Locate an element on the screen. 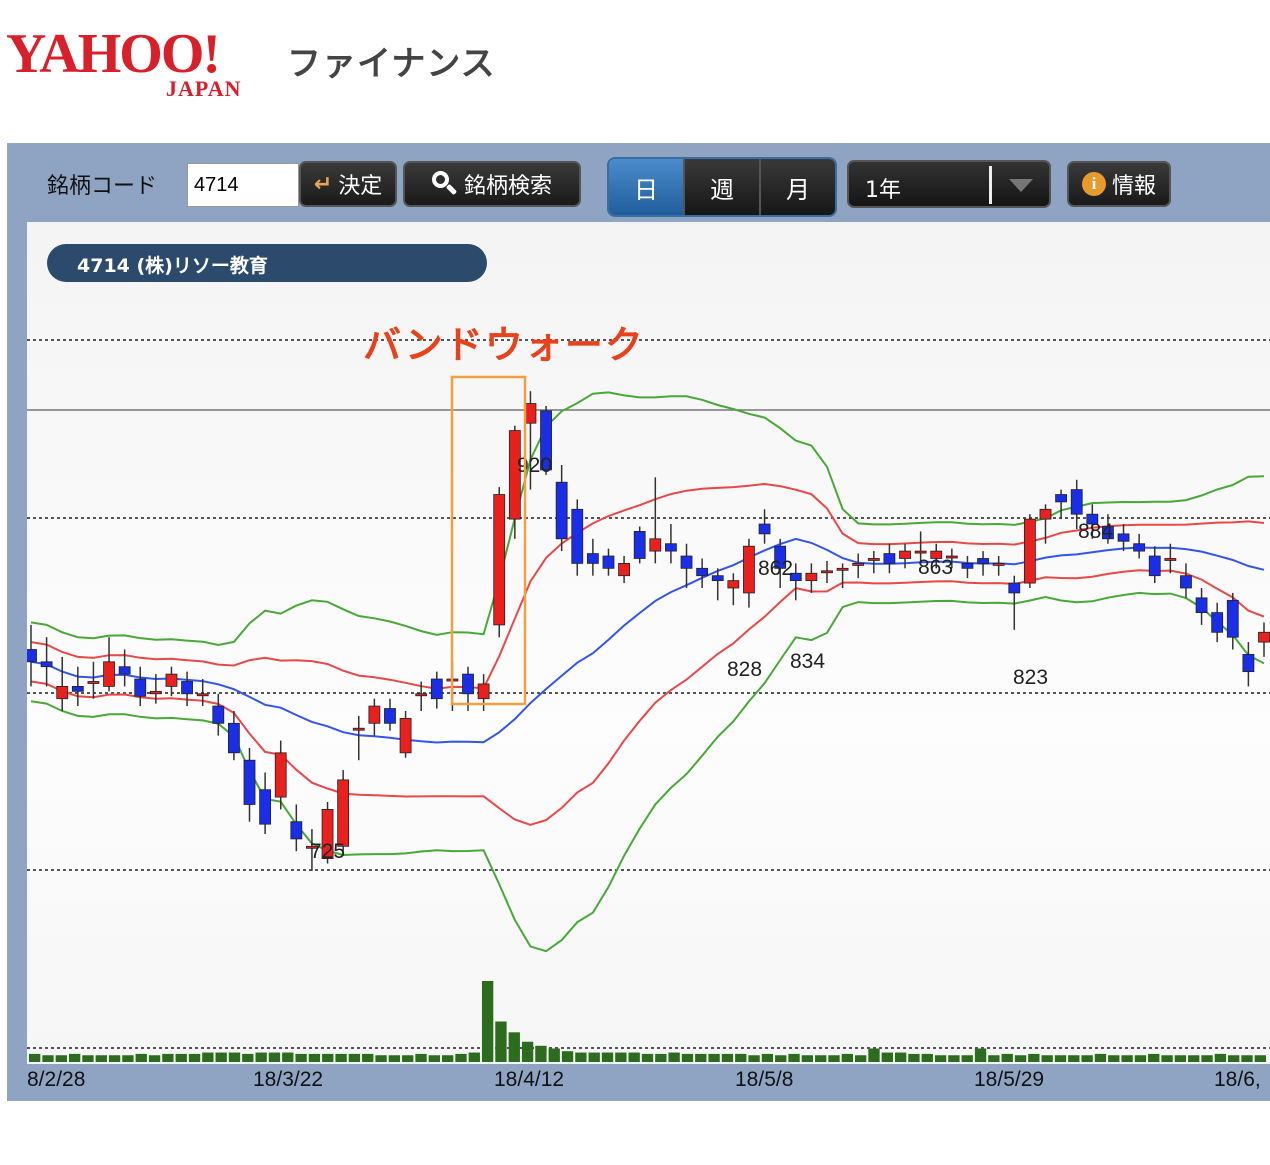 This screenshot has width=1270, height=1165. stock-search-label: 銘柄検索 is located at coordinates (507, 186).